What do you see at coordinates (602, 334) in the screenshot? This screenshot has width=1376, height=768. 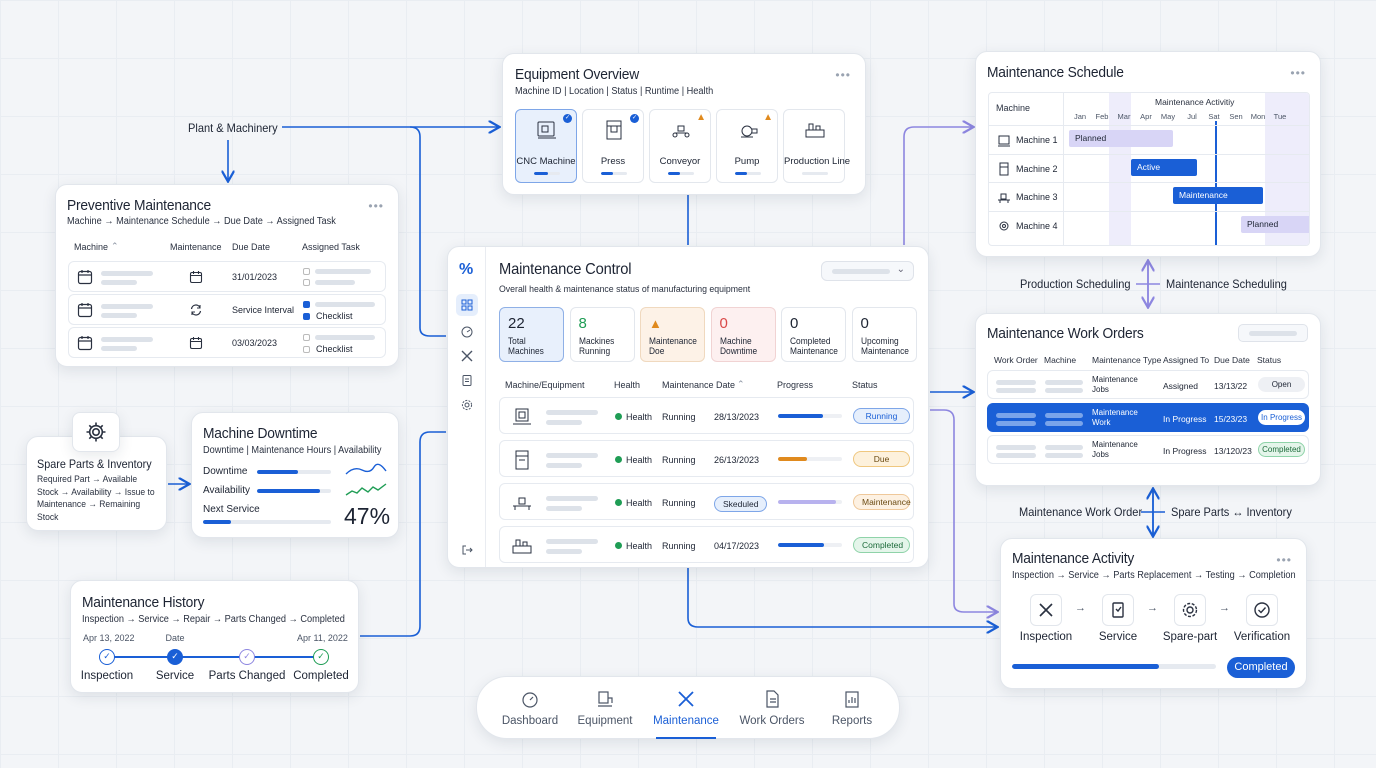 I see `kpi-tile: 8 Mackines Running` at bounding box center [602, 334].